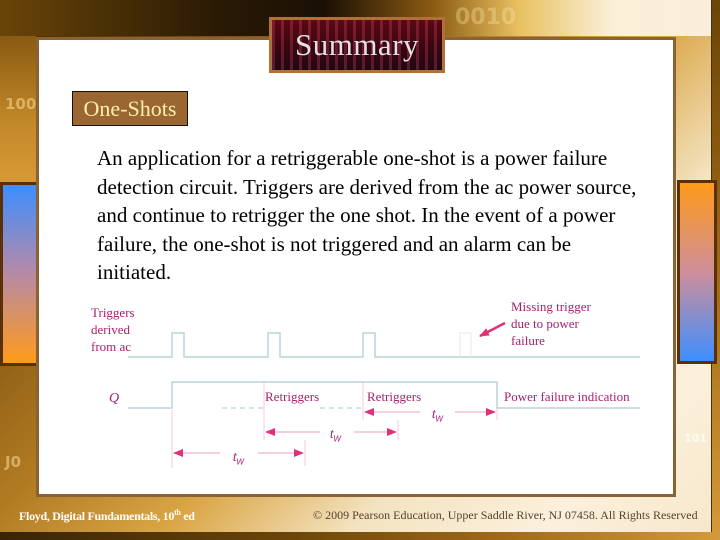  I want to click on triggers-label-line: from ac, so click(111, 346).